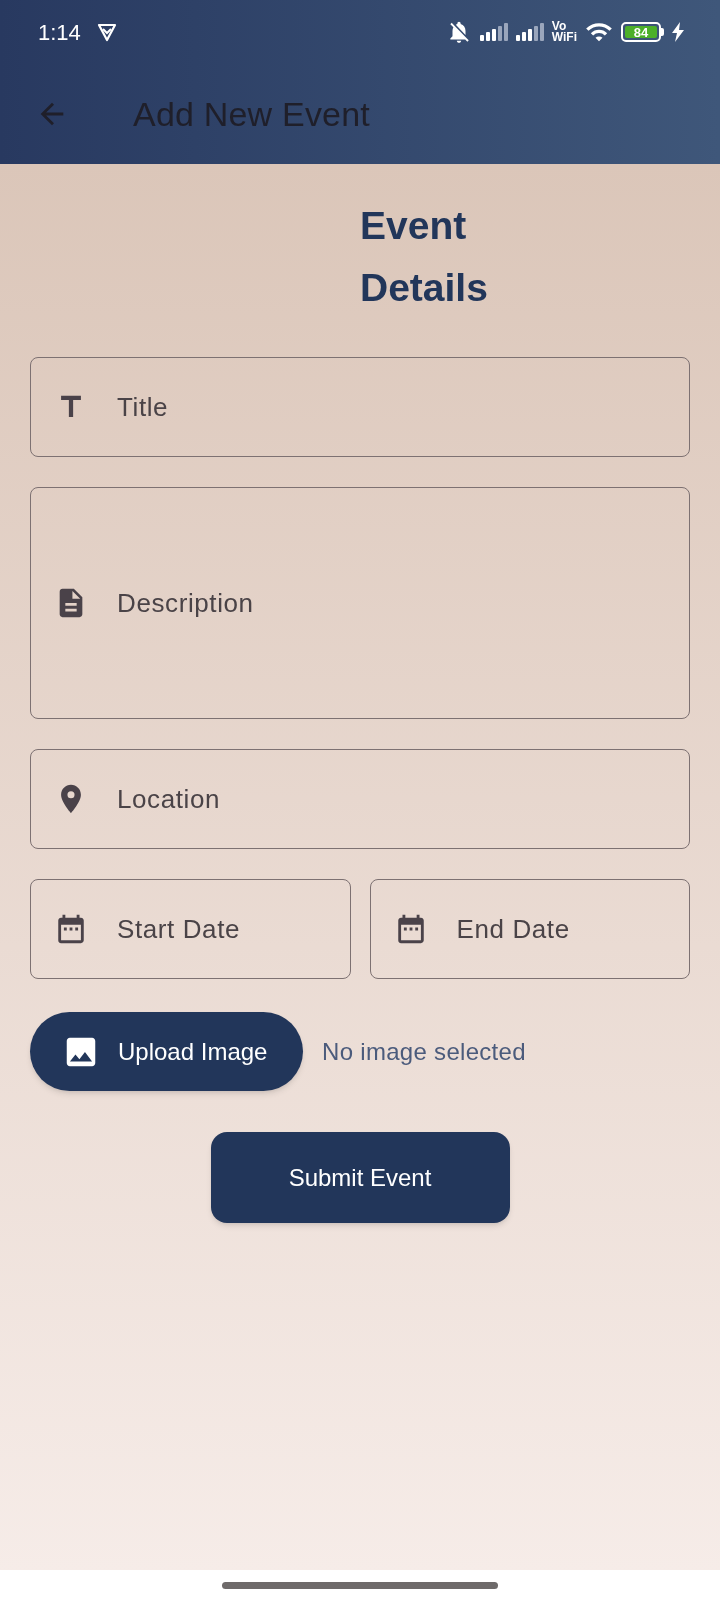 This screenshot has width=720, height=1600. What do you see at coordinates (59, 32) in the screenshot?
I see `status-time: 1:14` at bounding box center [59, 32].